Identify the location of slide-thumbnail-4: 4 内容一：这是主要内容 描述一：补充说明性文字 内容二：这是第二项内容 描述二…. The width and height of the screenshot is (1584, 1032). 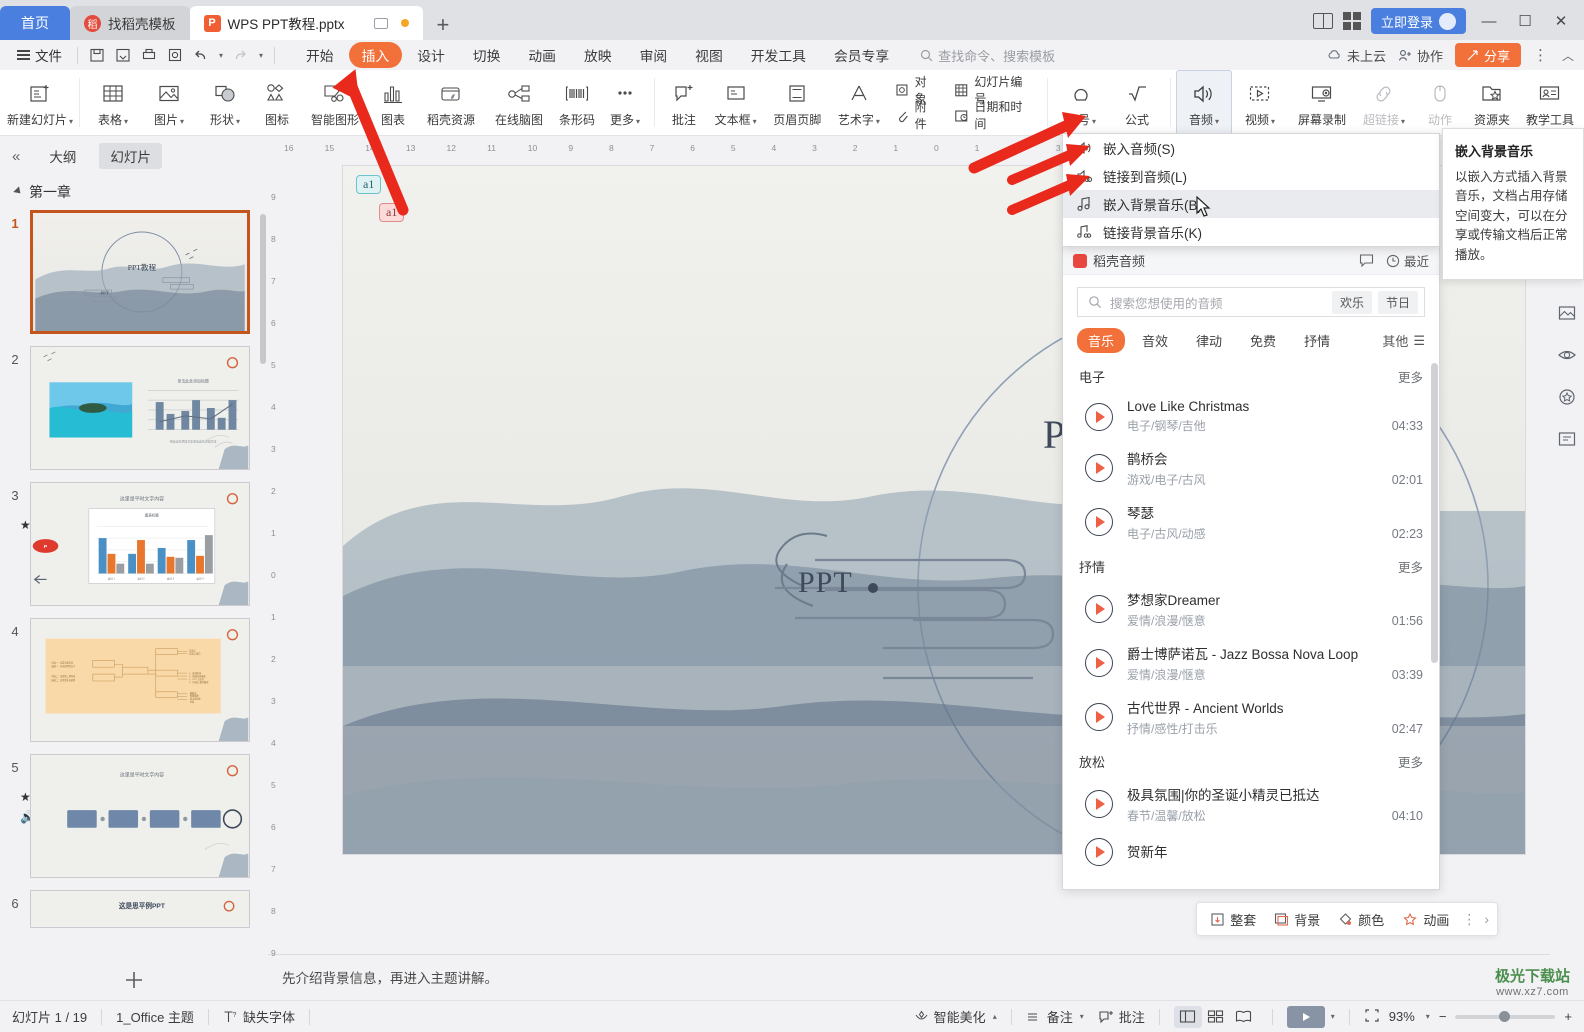
(134, 686).